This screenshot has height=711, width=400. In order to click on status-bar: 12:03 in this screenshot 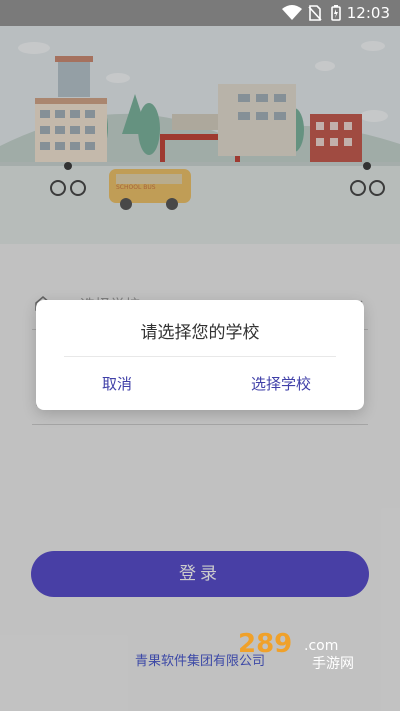, I will do `click(200, 13)`.